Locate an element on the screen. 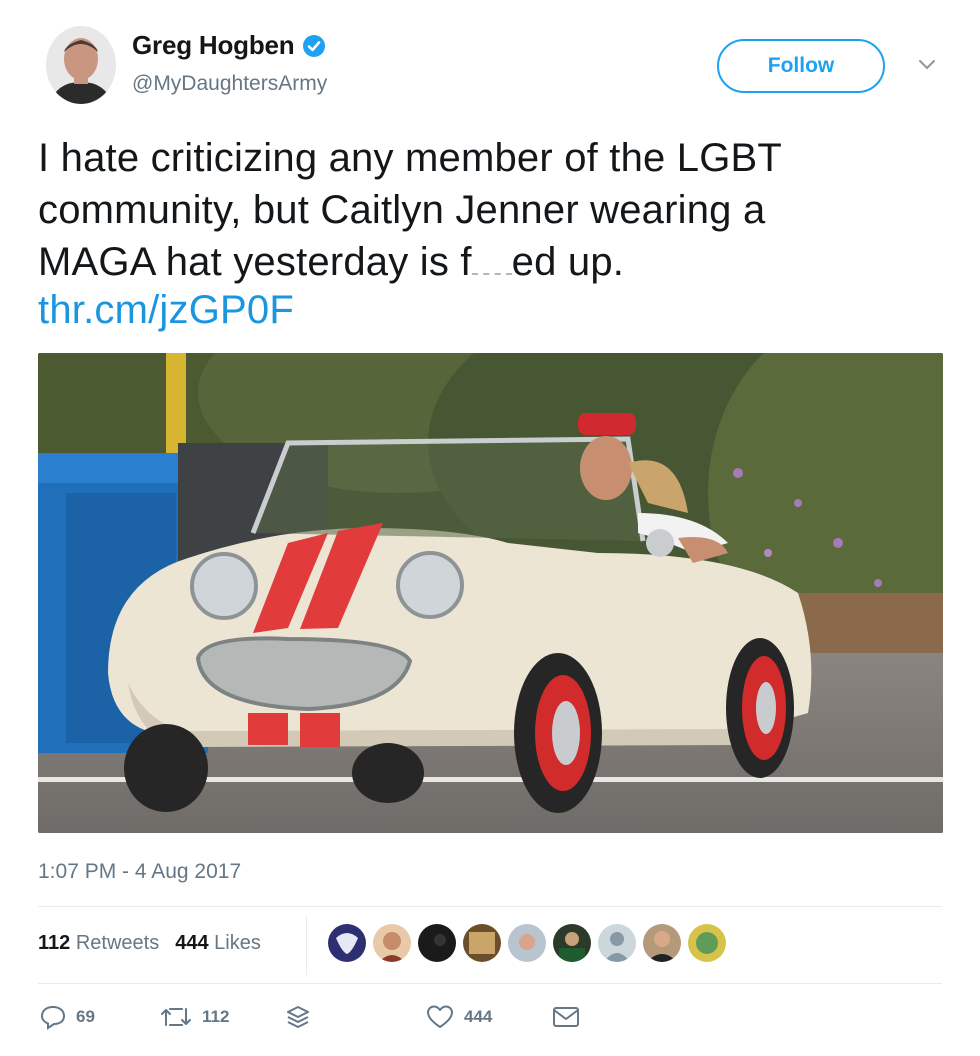 This screenshot has height=1056, width=980. engagement-stats: 112 Retweets 444 Likes is located at coordinates (149, 943).